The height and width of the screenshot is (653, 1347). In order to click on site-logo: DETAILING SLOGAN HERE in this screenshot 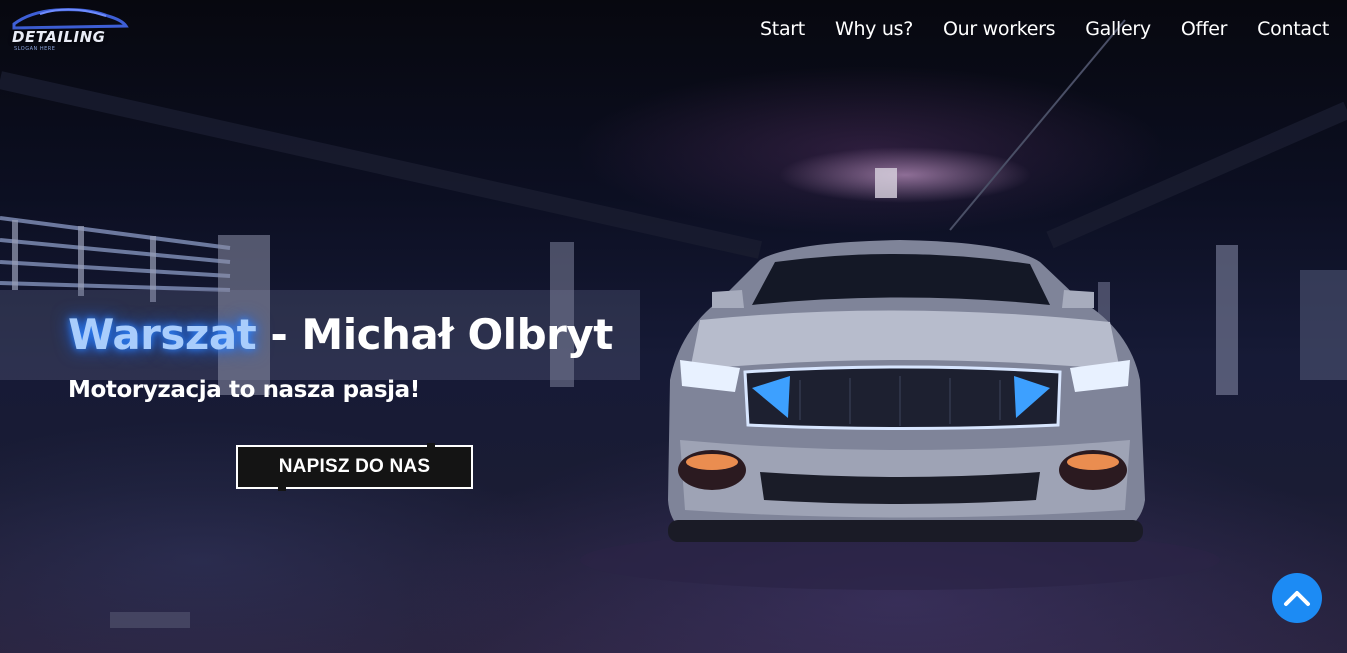, I will do `click(70, 29)`.